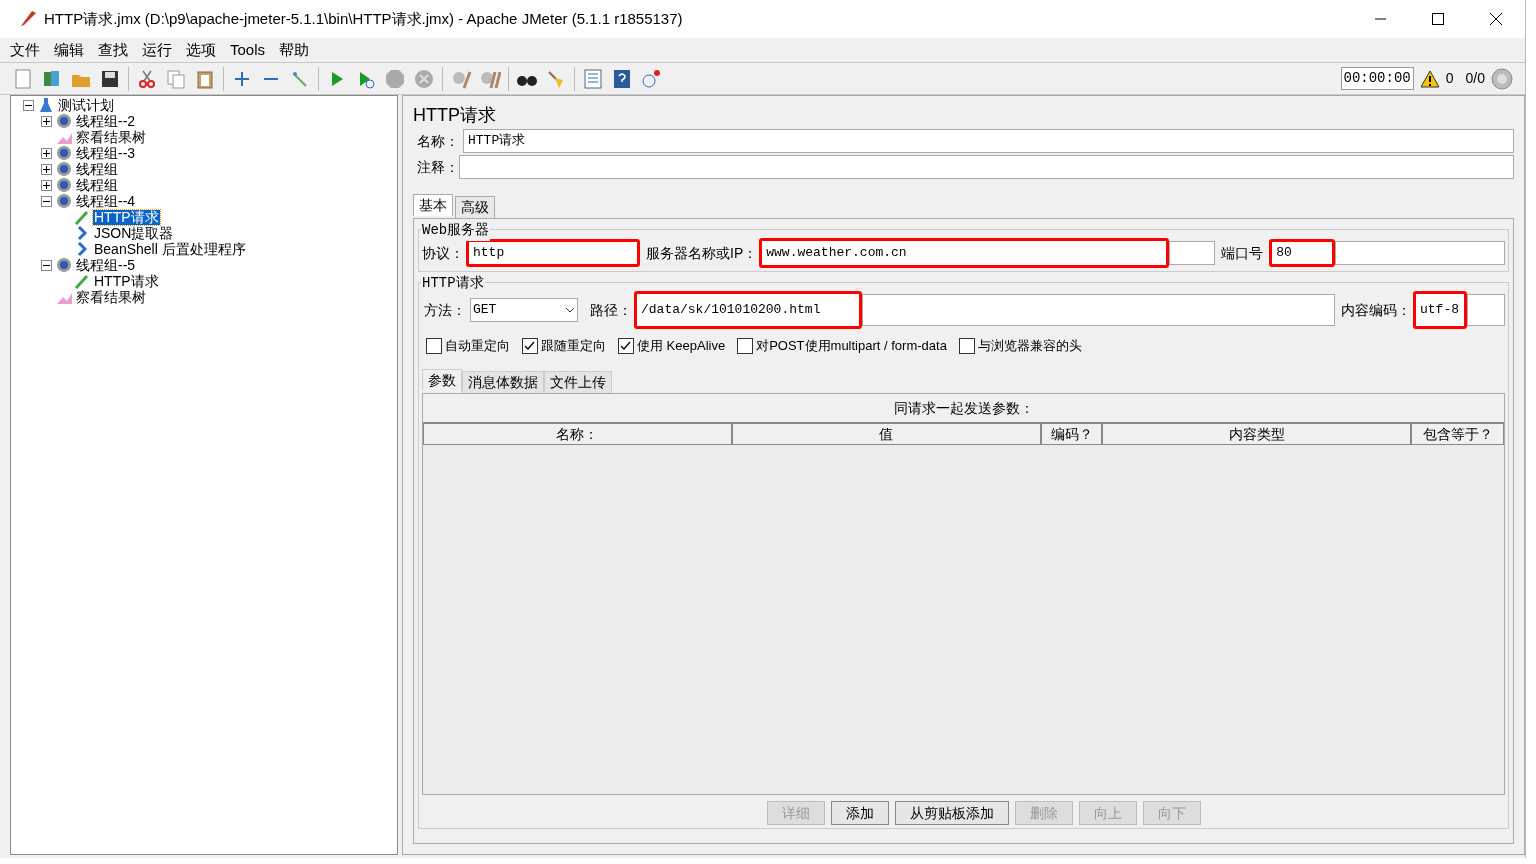 Image resolution: width=1536 pixels, height=864 pixels. I want to click on checkbox-label: 使用 KeepAlive, so click(681, 346).